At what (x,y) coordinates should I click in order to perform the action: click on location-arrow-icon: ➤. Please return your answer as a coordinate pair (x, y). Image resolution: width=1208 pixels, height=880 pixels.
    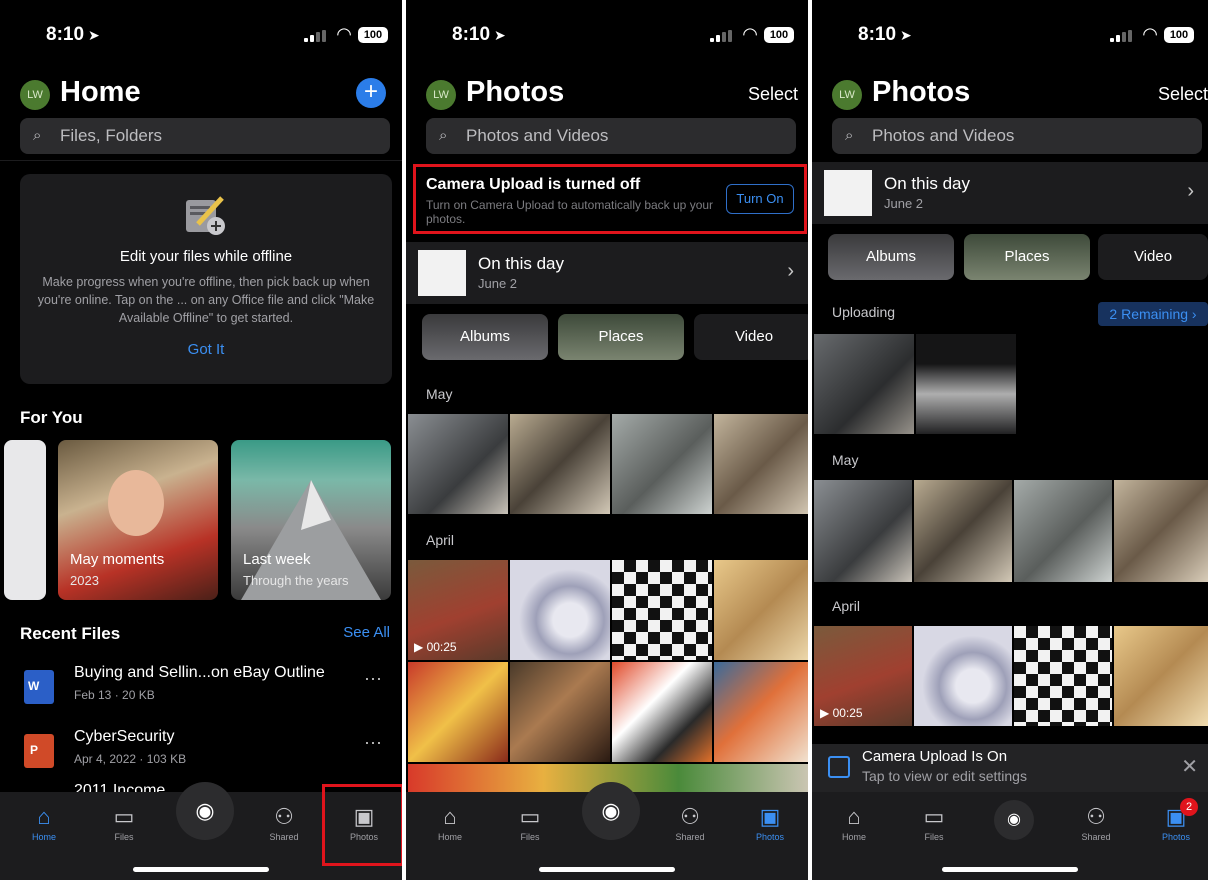
    Looking at the image, I should click on (500, 35).